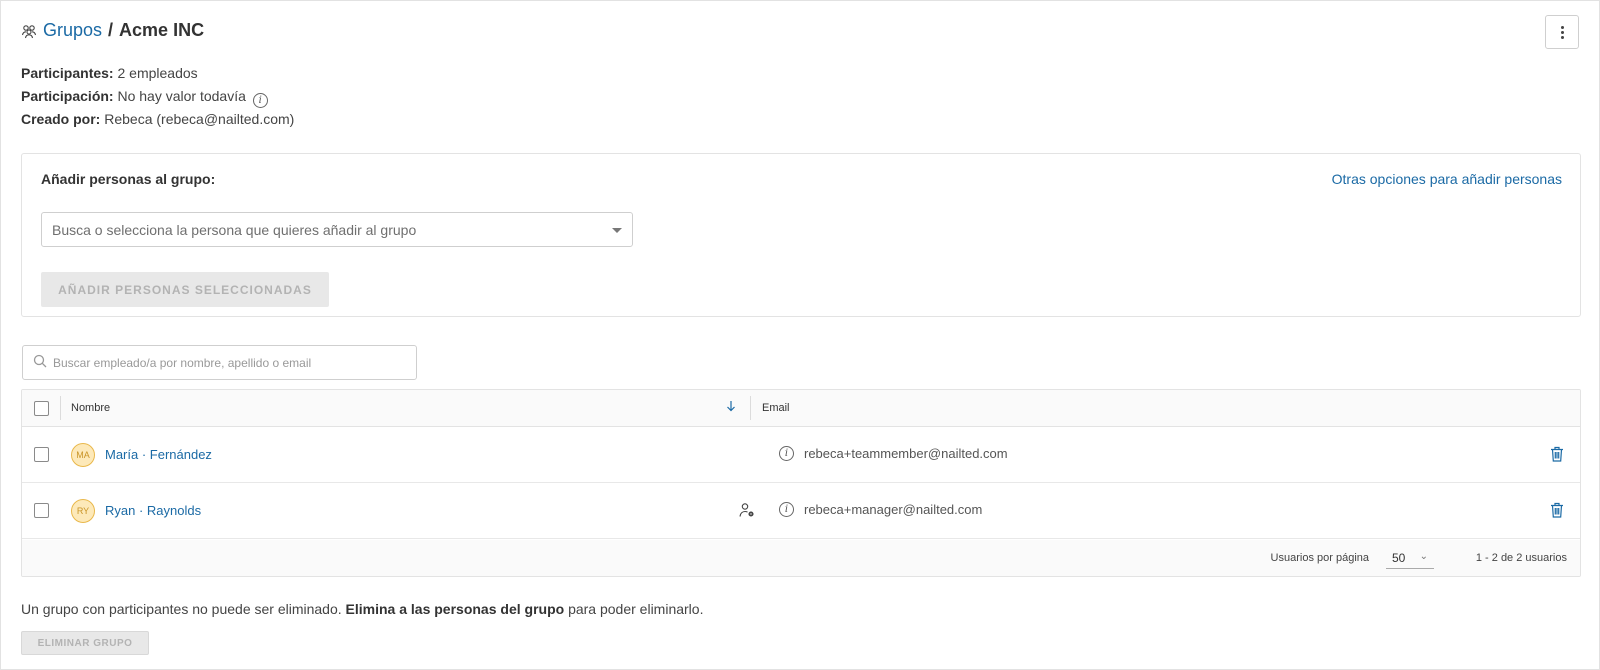 This screenshot has height=670, width=1600. I want to click on dropdown-caret-icon, so click(617, 230).